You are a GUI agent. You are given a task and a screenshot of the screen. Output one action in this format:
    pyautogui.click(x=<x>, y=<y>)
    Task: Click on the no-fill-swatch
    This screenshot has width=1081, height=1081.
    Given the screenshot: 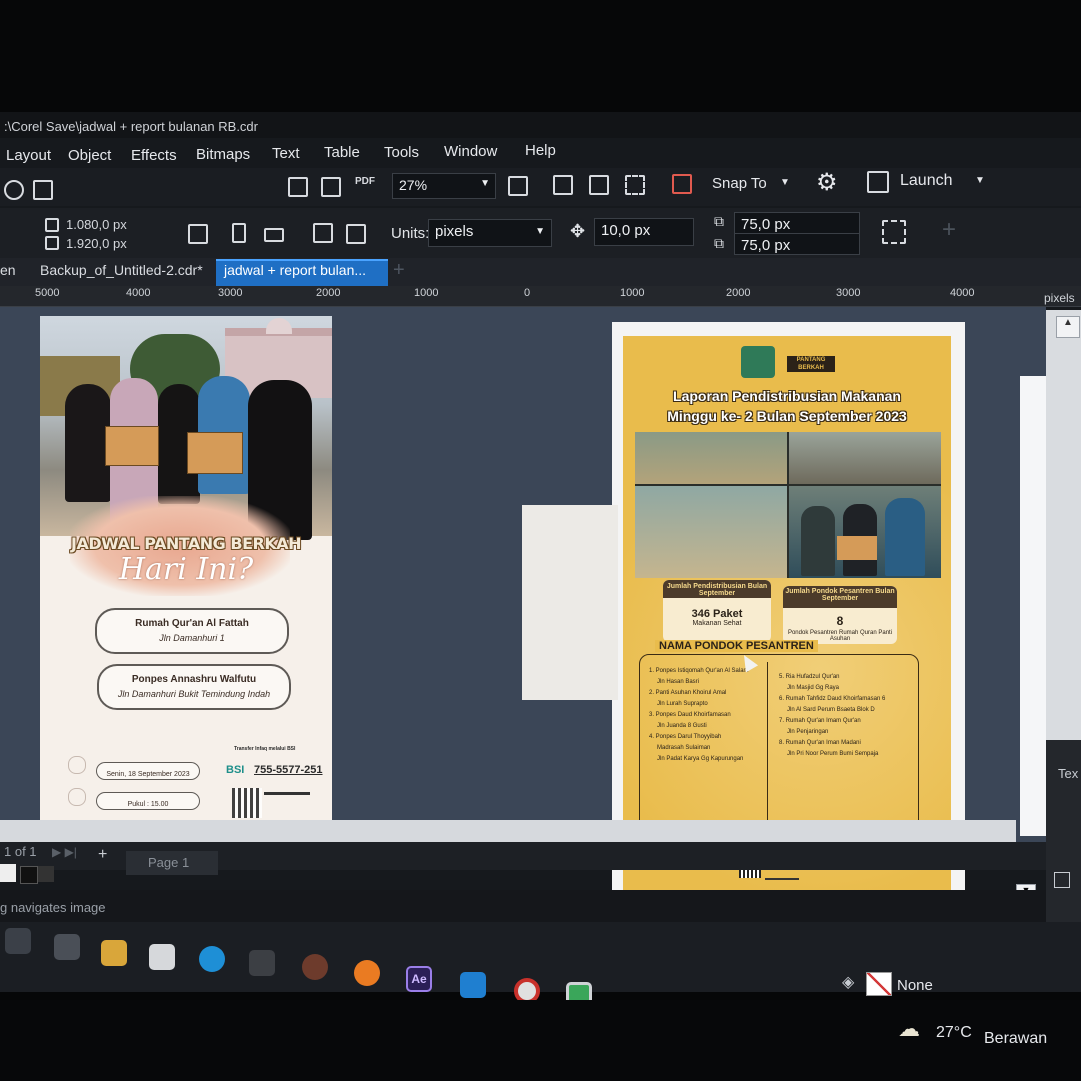 What is the action you would take?
    pyautogui.click(x=879, y=984)
    